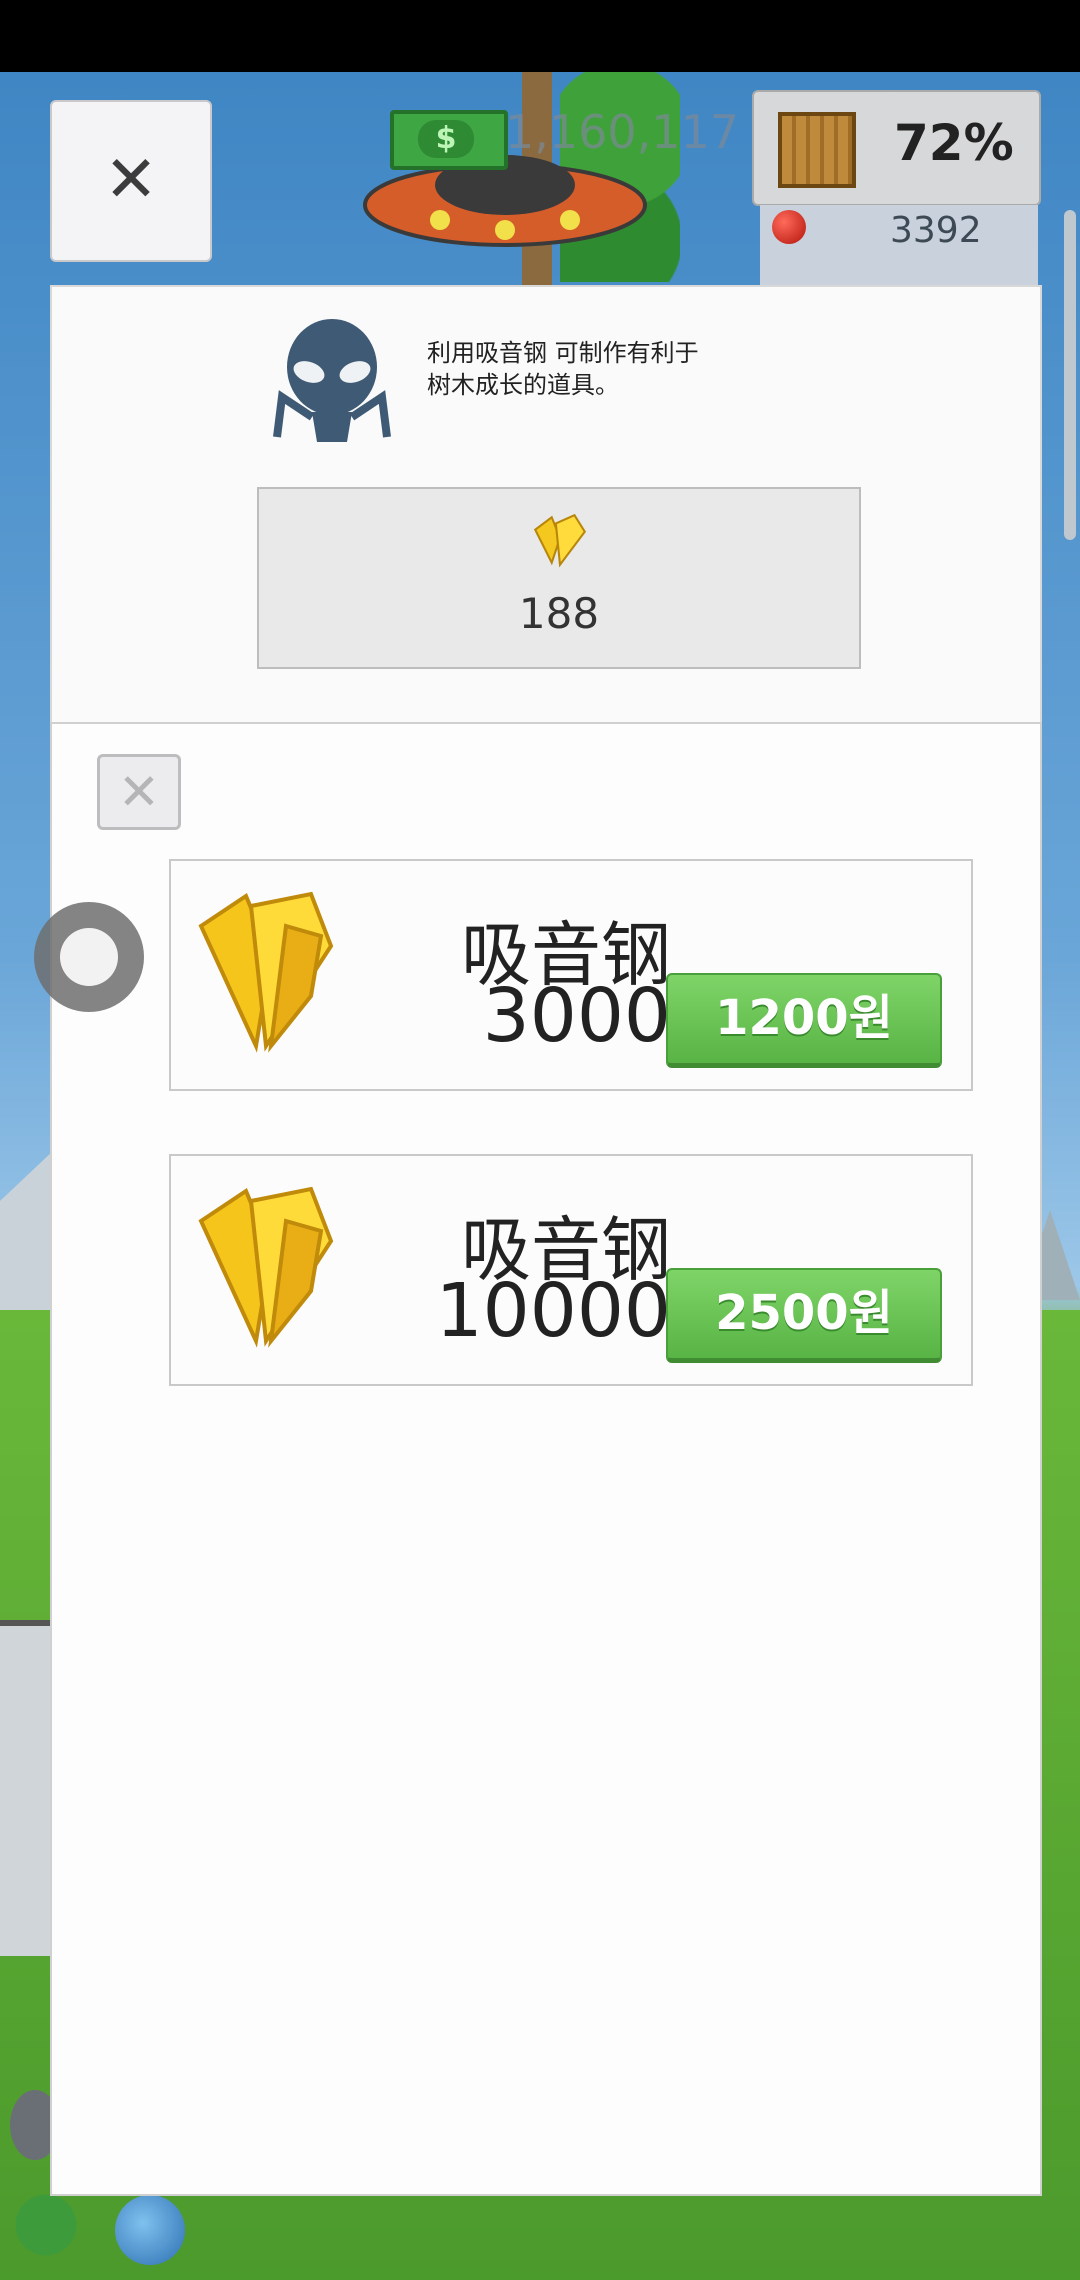 This screenshot has width=1080, height=2280. Describe the element at coordinates (936, 230) in the screenshot. I see `apple-count: 3392` at that location.